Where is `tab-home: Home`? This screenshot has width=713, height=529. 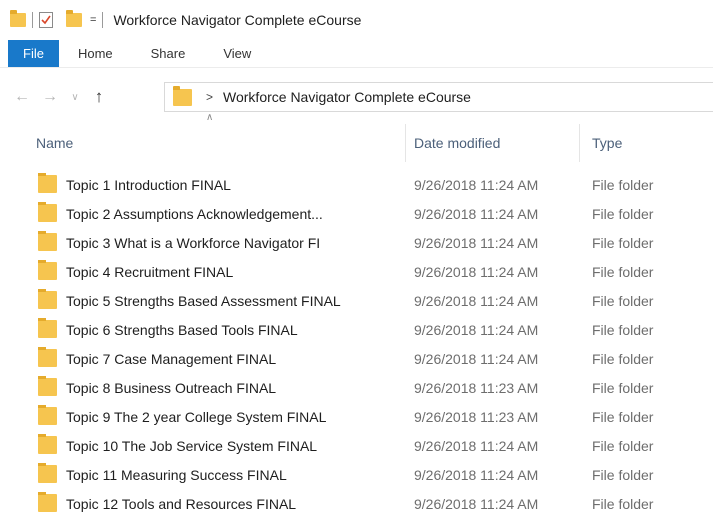
tab-home: Home is located at coordinates (95, 53).